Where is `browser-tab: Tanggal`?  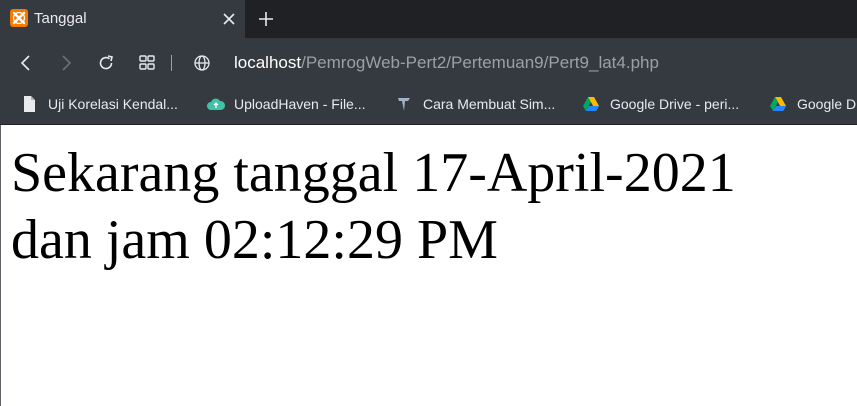 browser-tab: Tanggal is located at coordinates (122, 19).